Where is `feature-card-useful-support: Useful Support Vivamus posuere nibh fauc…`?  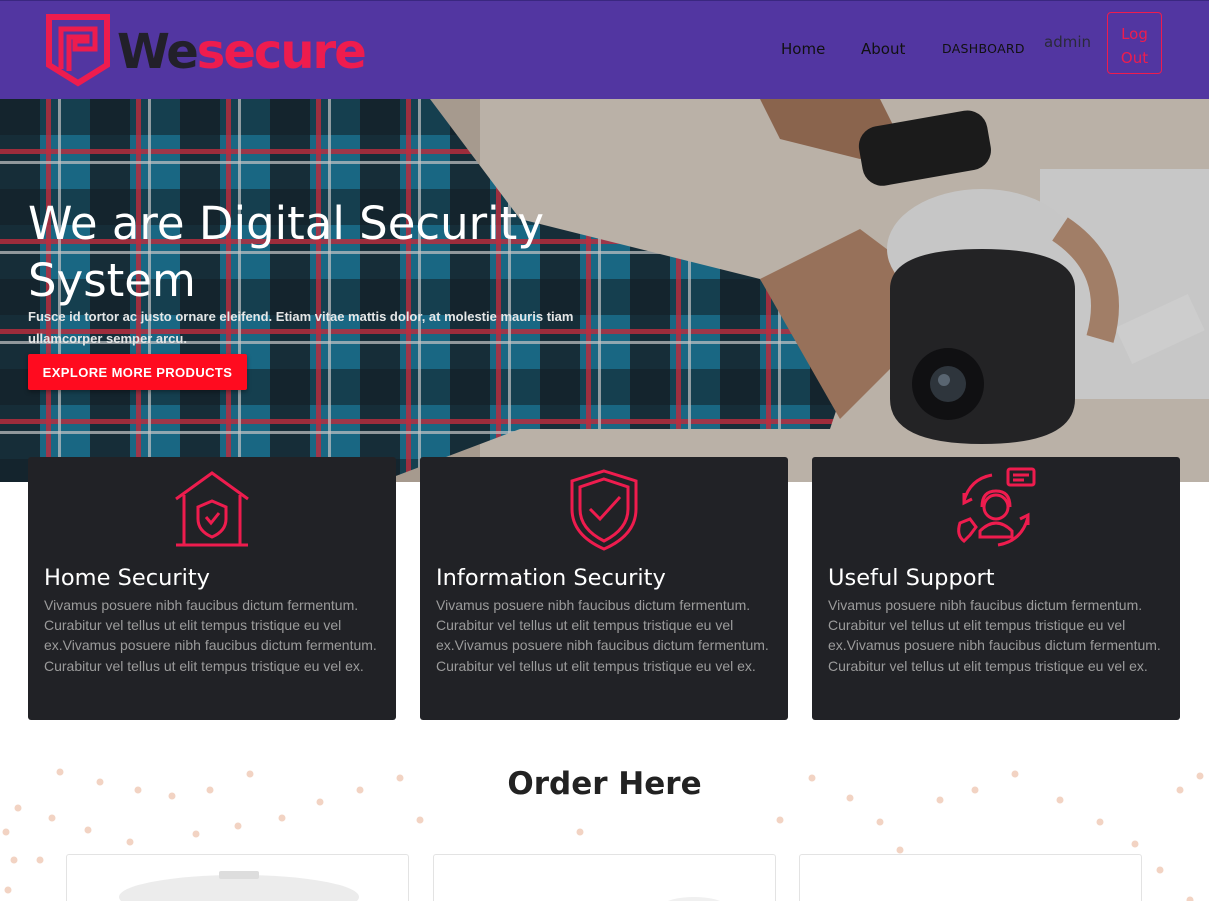
feature-card-useful-support: Useful Support Vivamus posuere nibh fauc… is located at coordinates (996, 588).